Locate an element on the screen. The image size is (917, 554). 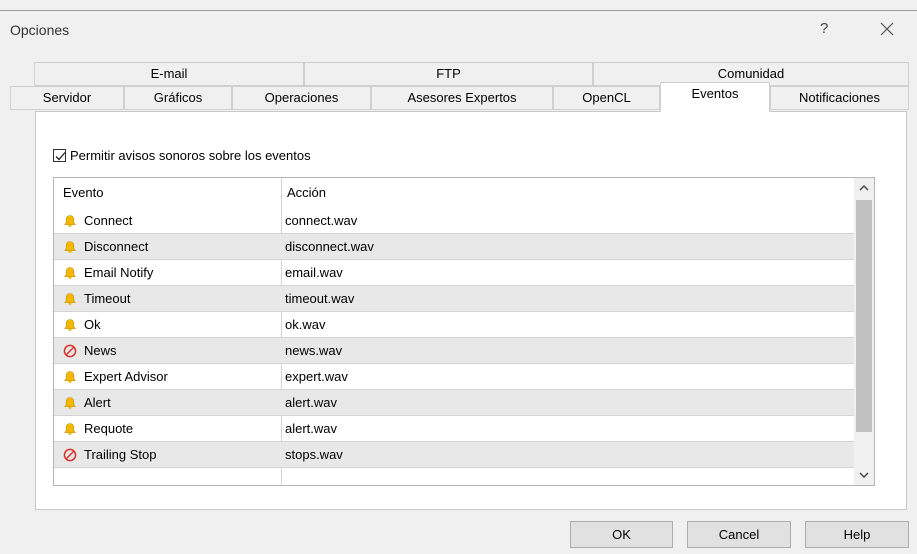
tab-operaciones: Operaciones is located at coordinates (301, 98).